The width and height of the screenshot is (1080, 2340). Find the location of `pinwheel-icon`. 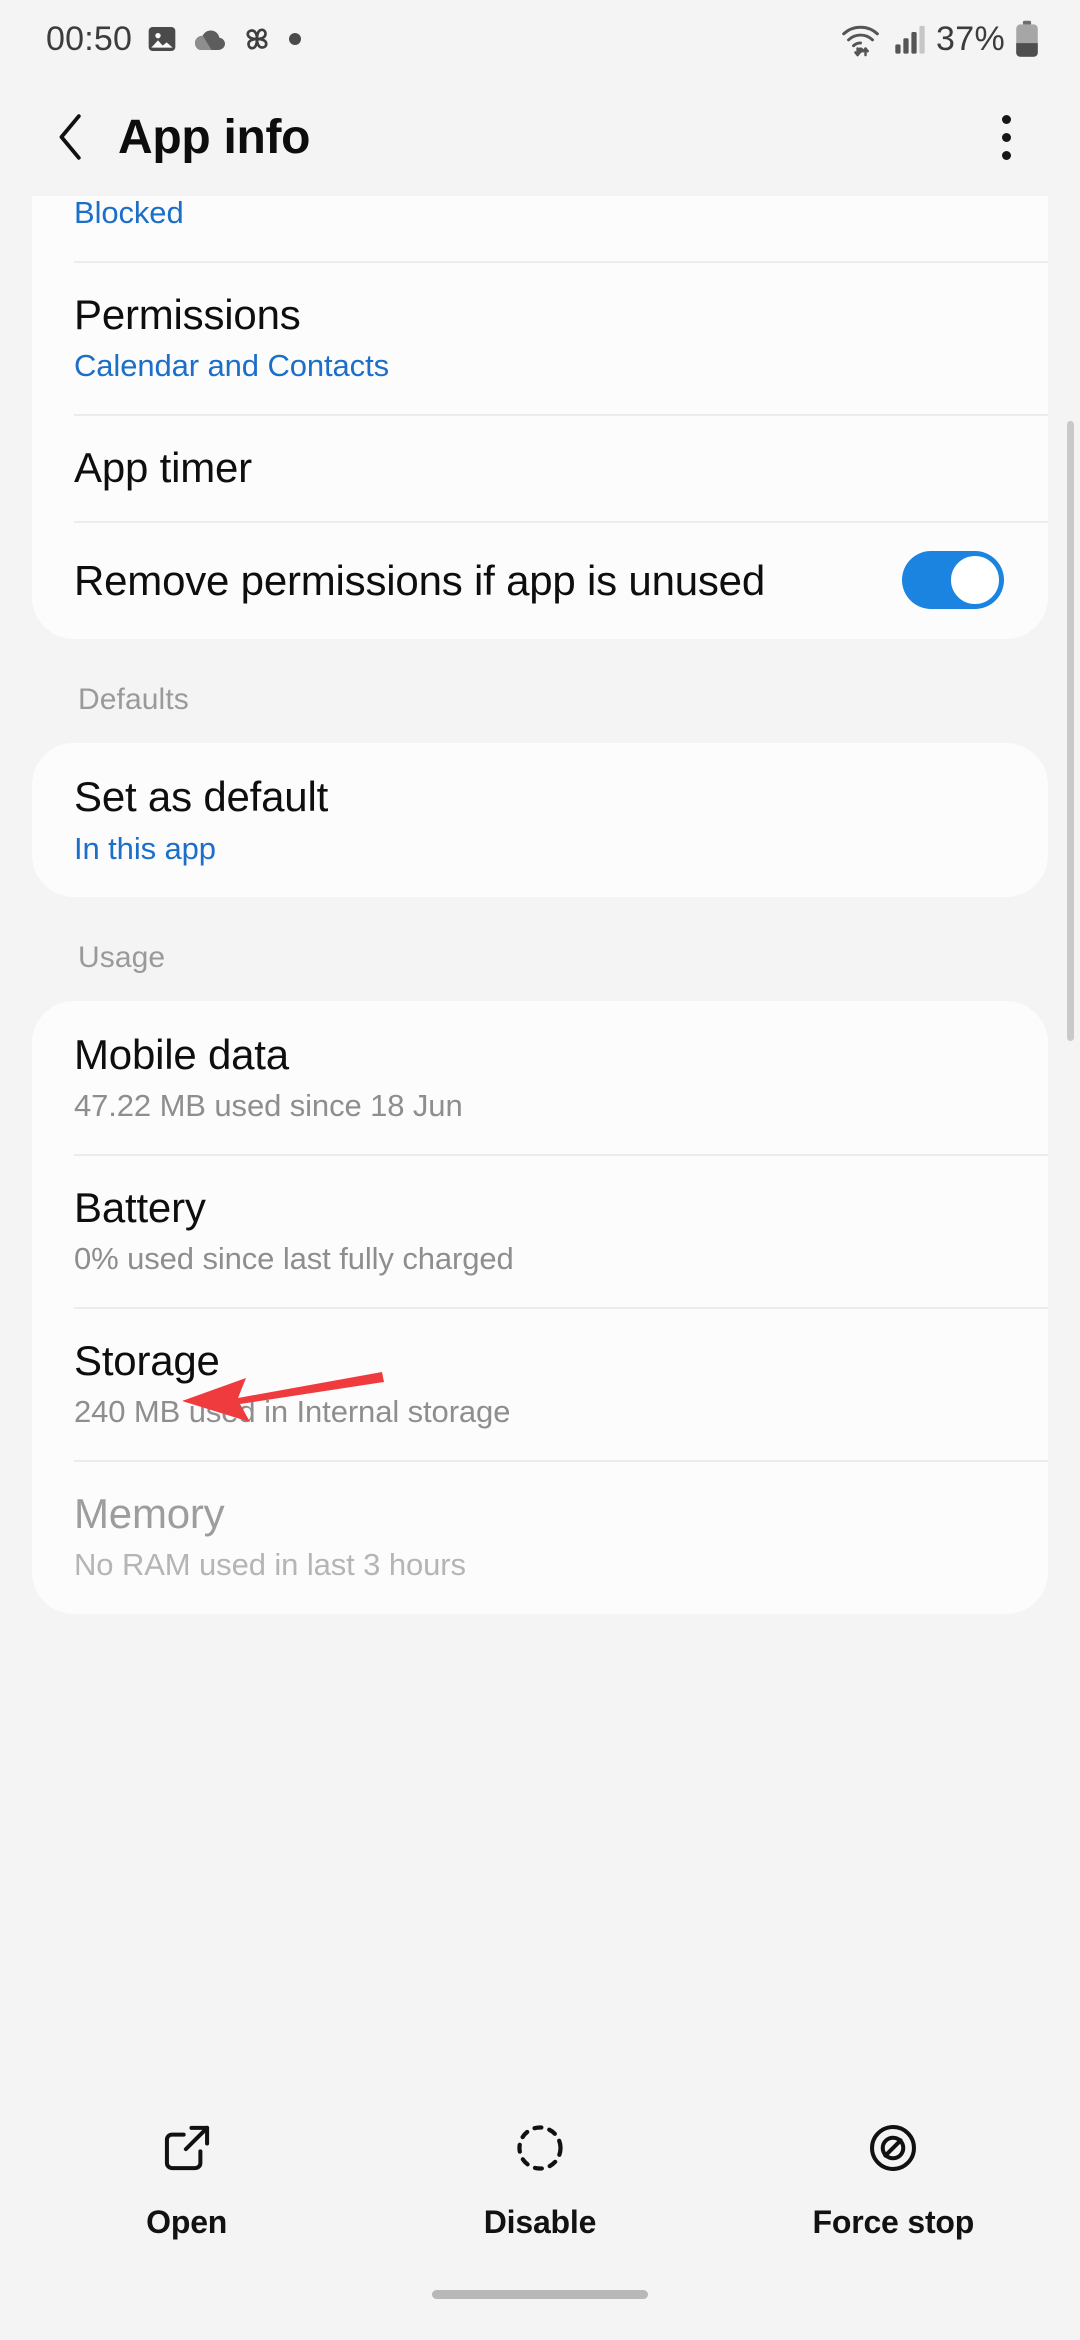

pinwheel-icon is located at coordinates (257, 39).